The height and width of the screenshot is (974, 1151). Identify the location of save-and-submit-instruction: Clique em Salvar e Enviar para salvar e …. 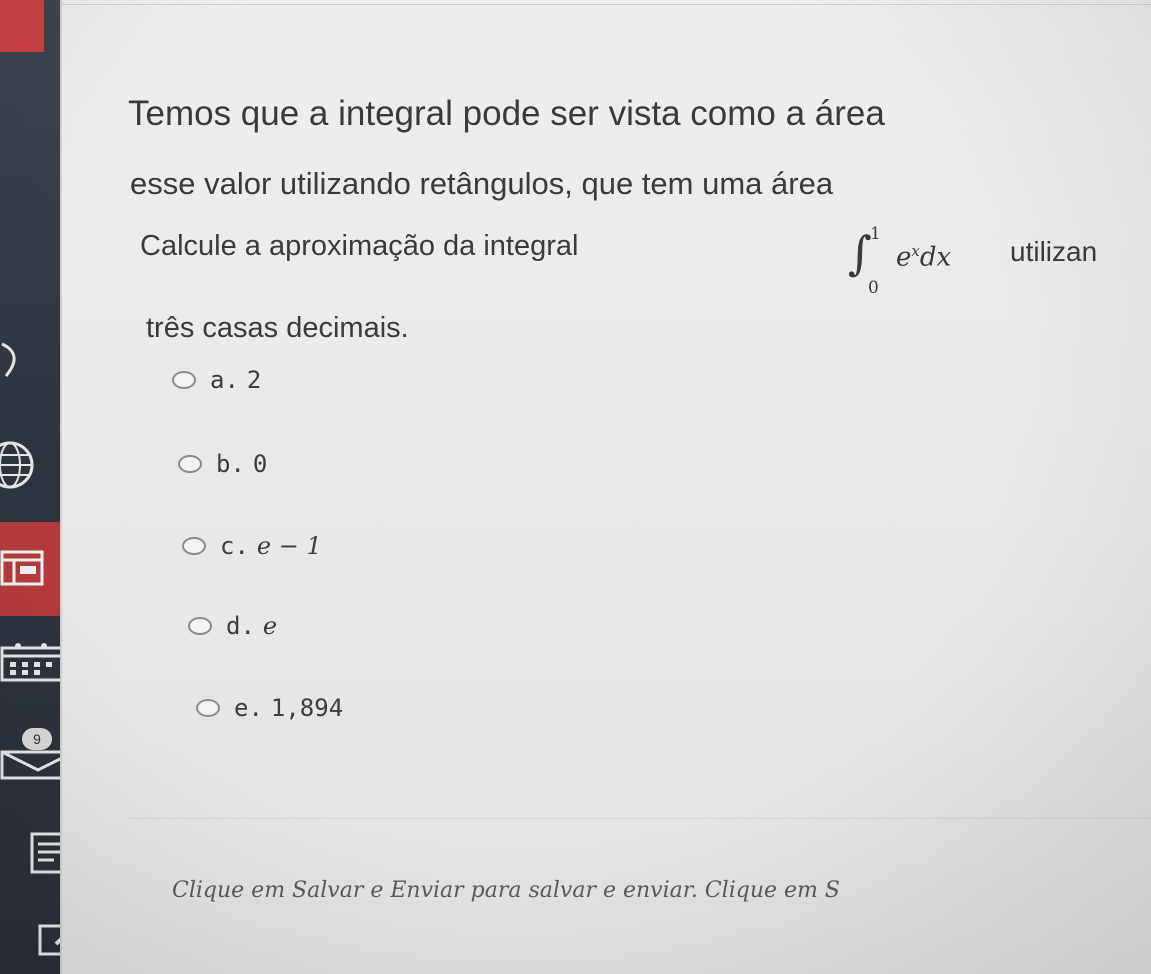
(506, 890).